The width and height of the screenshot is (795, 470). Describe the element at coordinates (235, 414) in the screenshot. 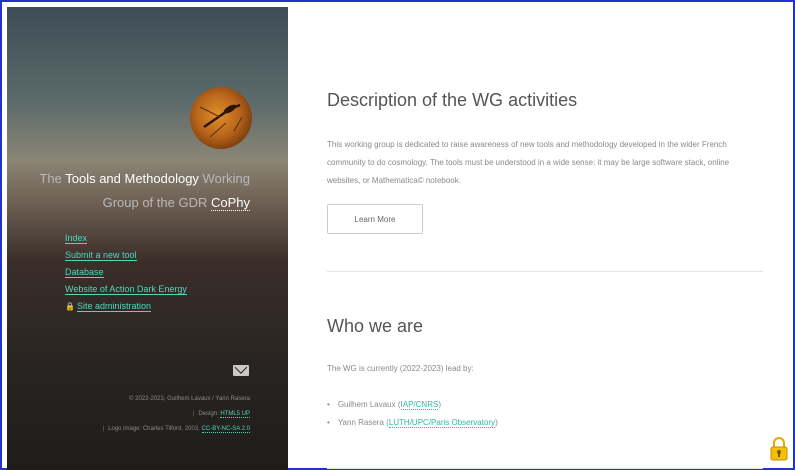

I see `html5up-link: HTML5 UP` at that location.